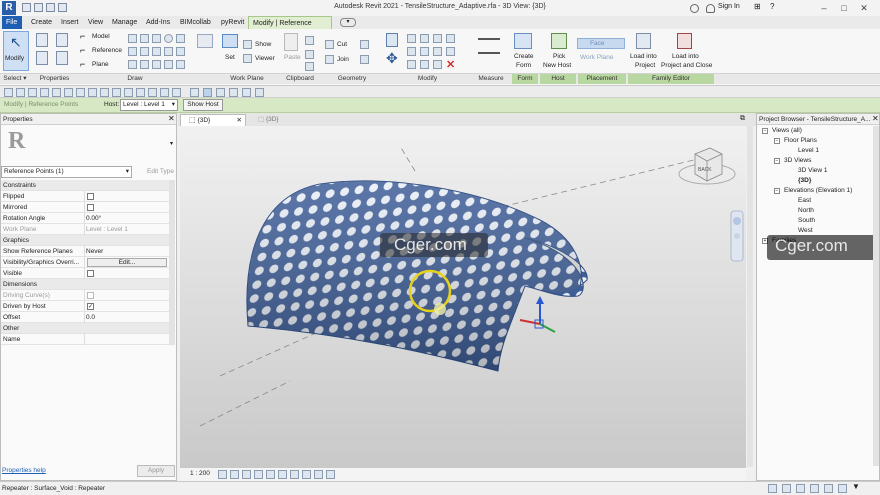 The image size is (880, 495). I want to click on trim-extend-icon, so click(437, 51).